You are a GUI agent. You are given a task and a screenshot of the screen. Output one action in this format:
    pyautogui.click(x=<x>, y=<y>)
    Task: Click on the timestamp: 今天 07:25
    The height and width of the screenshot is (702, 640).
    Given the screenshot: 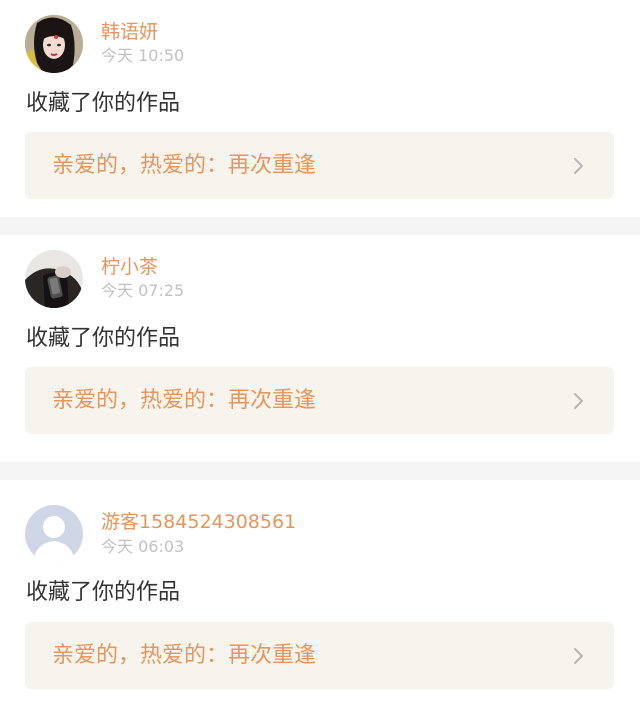 What is the action you would take?
    pyautogui.click(x=143, y=290)
    